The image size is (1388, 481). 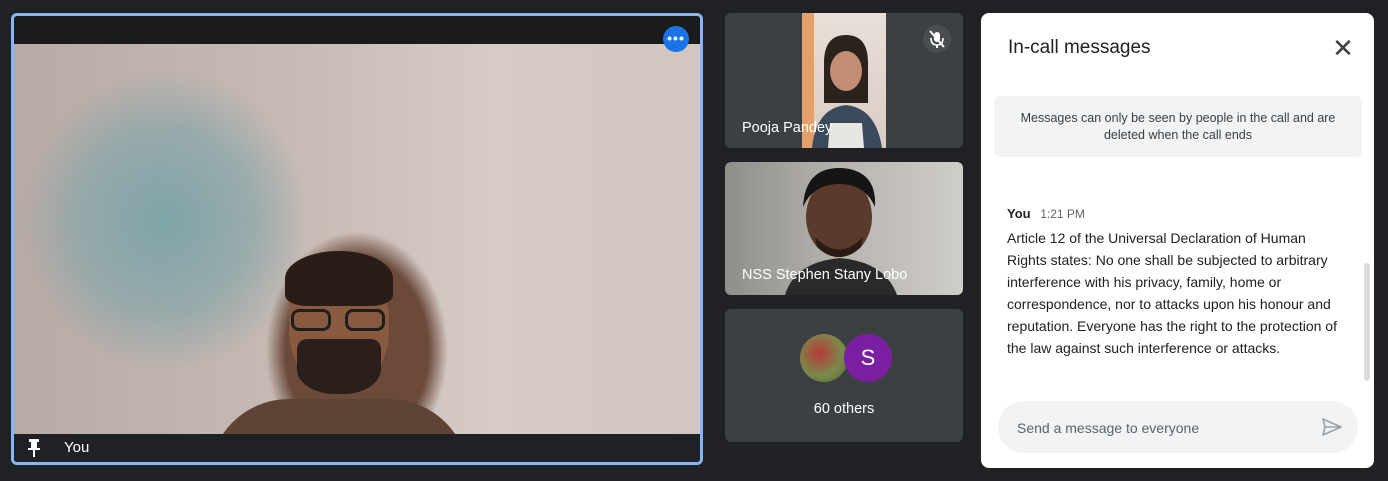 I want to click on participant-name: NSS Stephen Stany Lobo, so click(x=825, y=275).